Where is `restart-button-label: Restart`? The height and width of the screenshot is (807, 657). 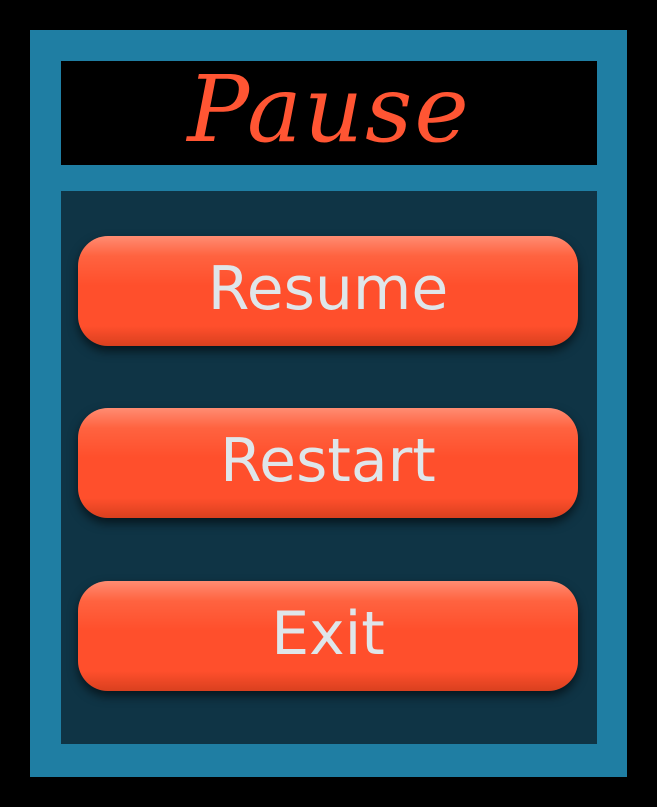
restart-button-label: Restart is located at coordinates (328, 461).